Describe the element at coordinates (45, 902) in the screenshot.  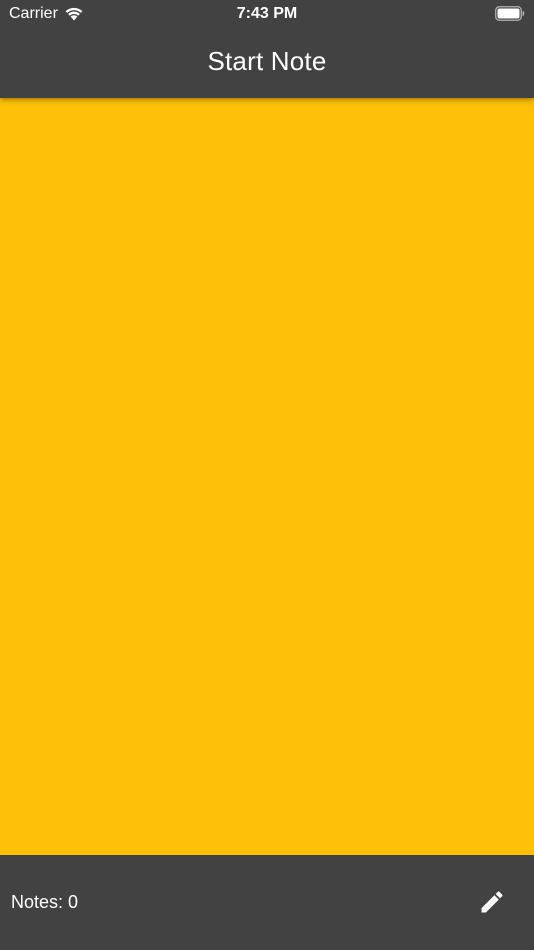
I see `notes-count-label: Notes: 0` at that location.